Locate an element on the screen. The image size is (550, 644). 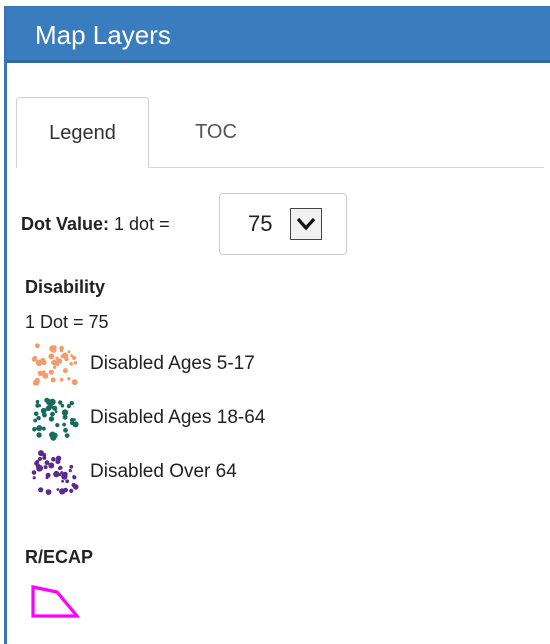
dot-value-label-rest: 1 dot = is located at coordinates (142, 224).